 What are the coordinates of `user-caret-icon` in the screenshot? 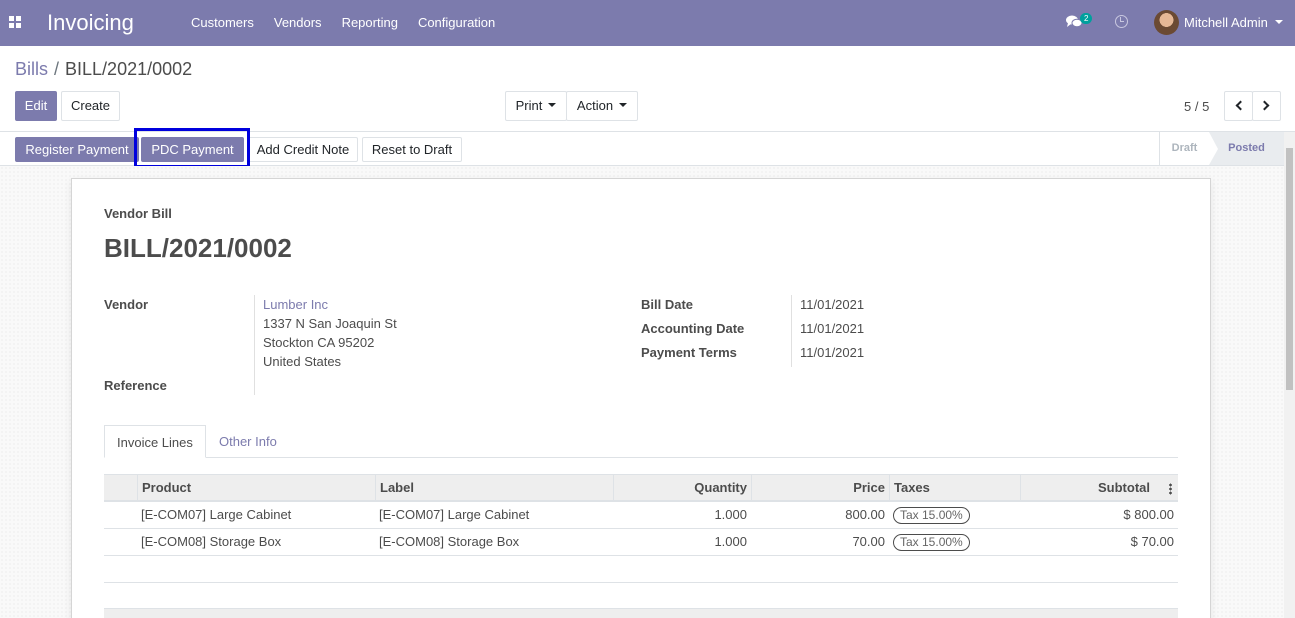 It's located at (1279, 22).